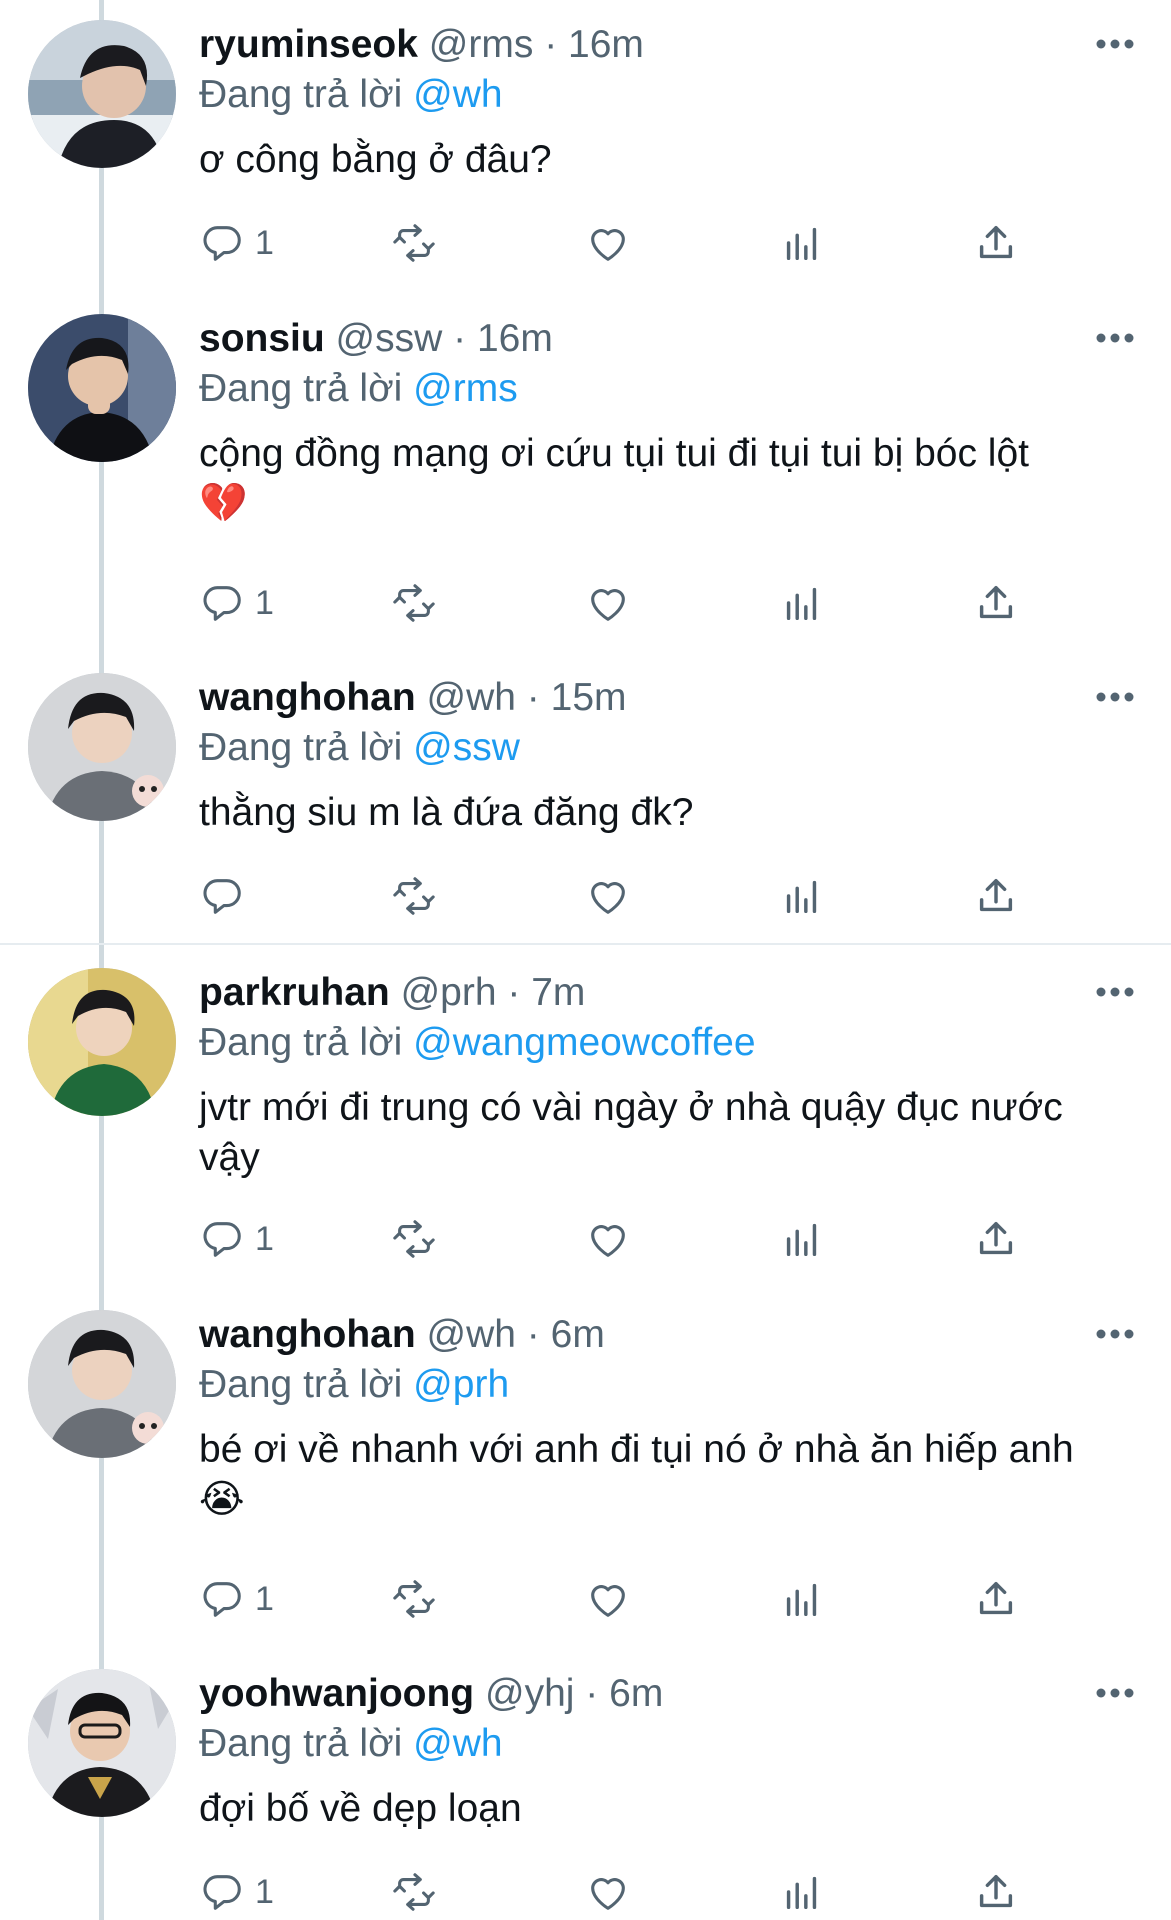  I want to click on display-name: yoohwanjoong, so click(336, 1693).